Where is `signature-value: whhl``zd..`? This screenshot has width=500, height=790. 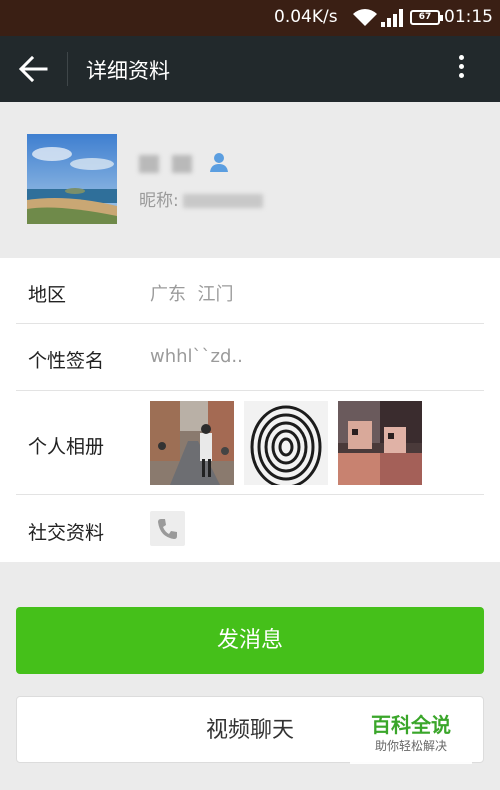 signature-value: whhl``zd.. is located at coordinates (196, 356).